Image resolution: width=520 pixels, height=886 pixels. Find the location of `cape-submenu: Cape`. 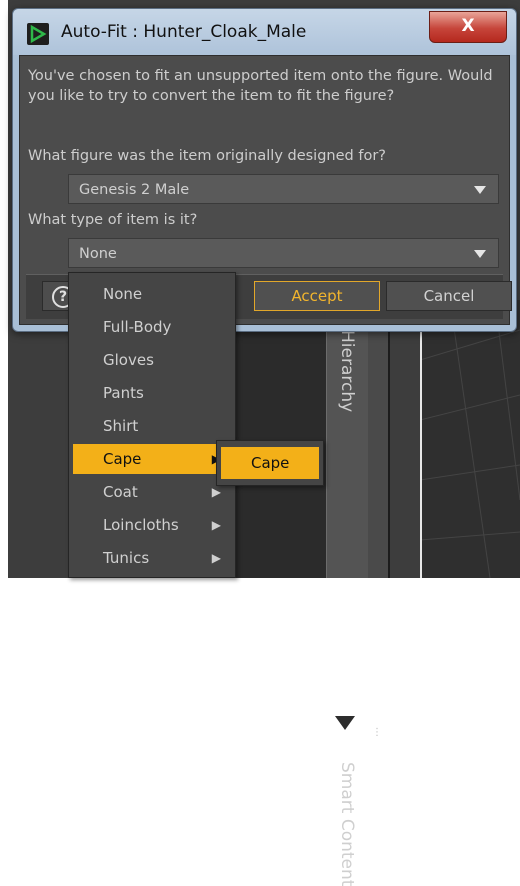

cape-submenu: Cape is located at coordinates (270, 463).